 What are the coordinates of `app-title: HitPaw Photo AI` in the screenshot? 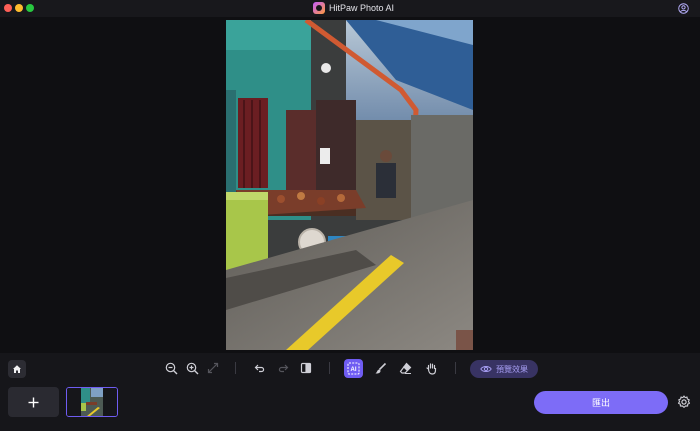 It's located at (362, 8).